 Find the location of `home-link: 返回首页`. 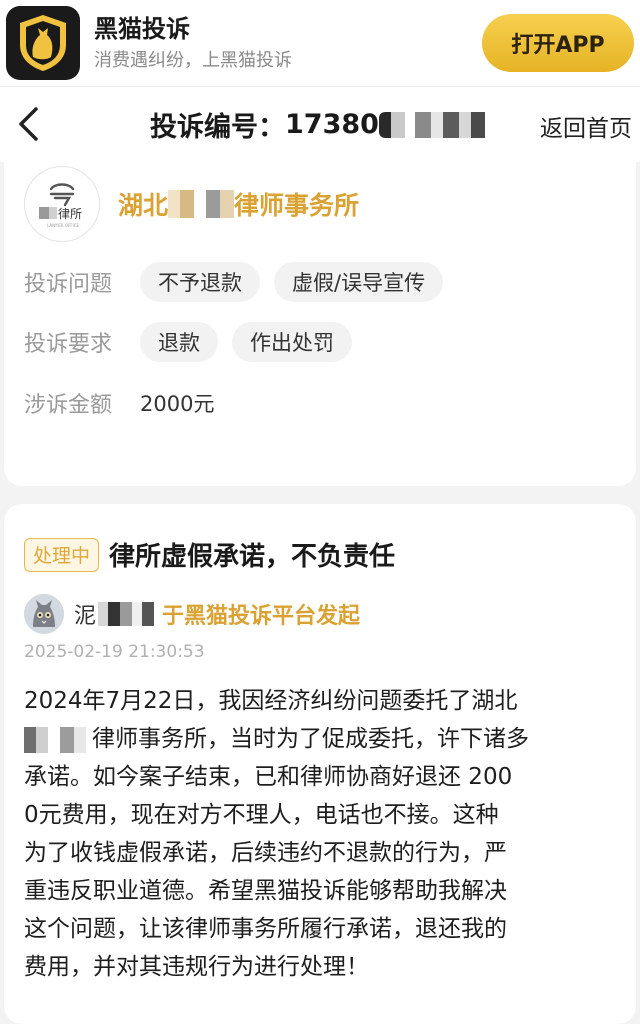

home-link: 返回首页 is located at coordinates (586, 126).